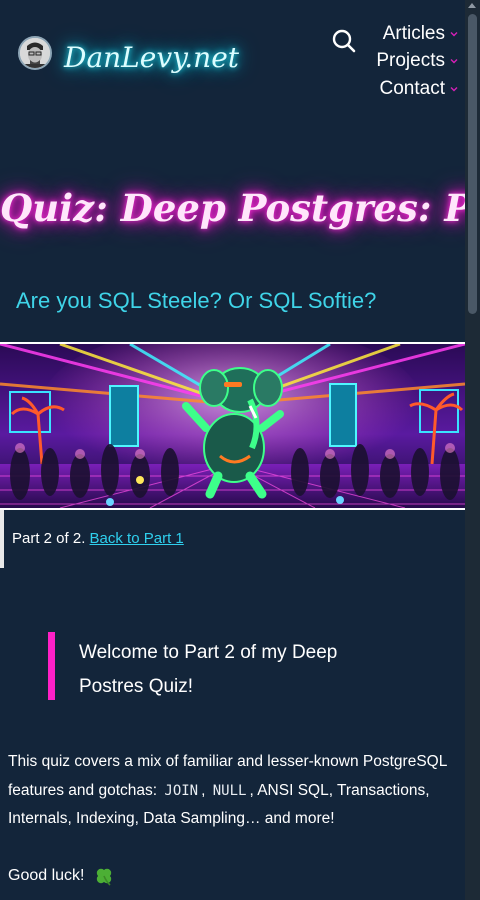 This screenshot has height=900, width=480. What do you see at coordinates (137, 538) in the screenshot?
I see `back-to-part-1-link: Back to Part 1` at bounding box center [137, 538].